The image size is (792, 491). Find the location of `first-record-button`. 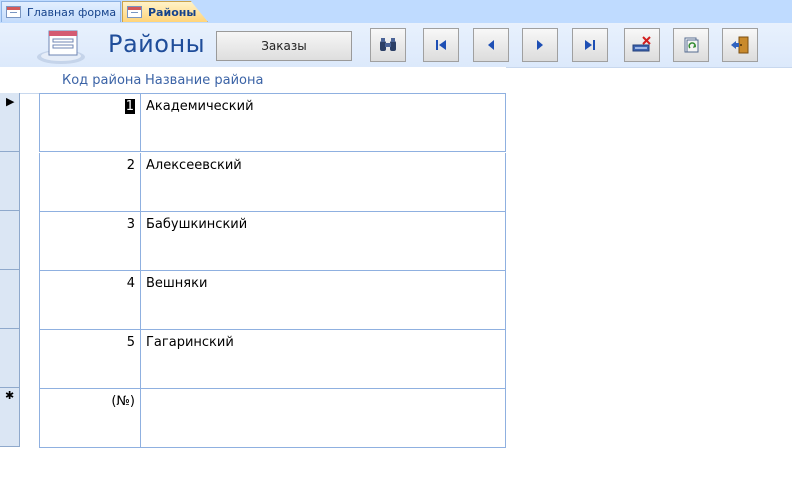

first-record-button is located at coordinates (441, 45).